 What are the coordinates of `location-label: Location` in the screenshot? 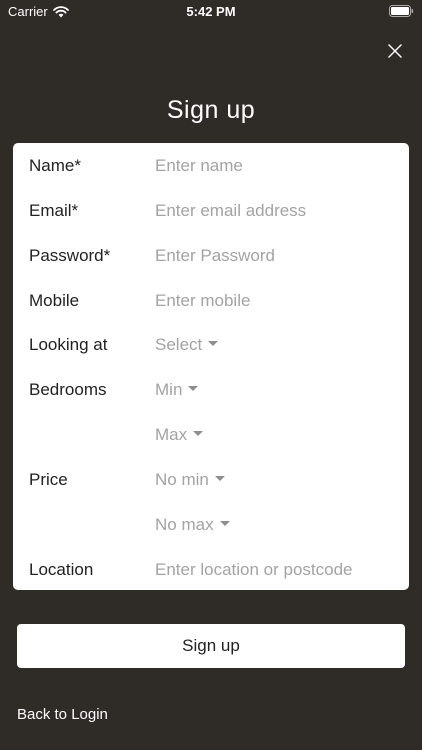 It's located at (61, 569).